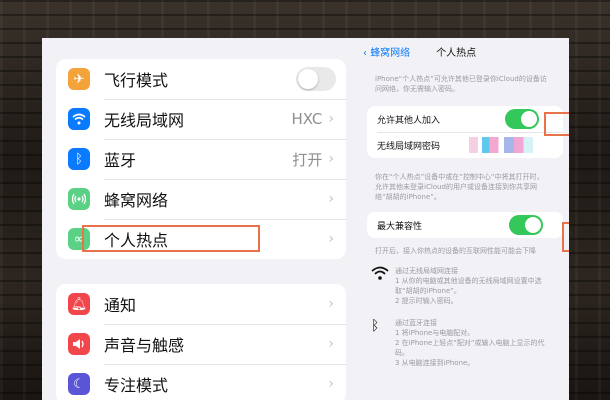  I want to click on airplane-icon: ✈, so click(79, 79).